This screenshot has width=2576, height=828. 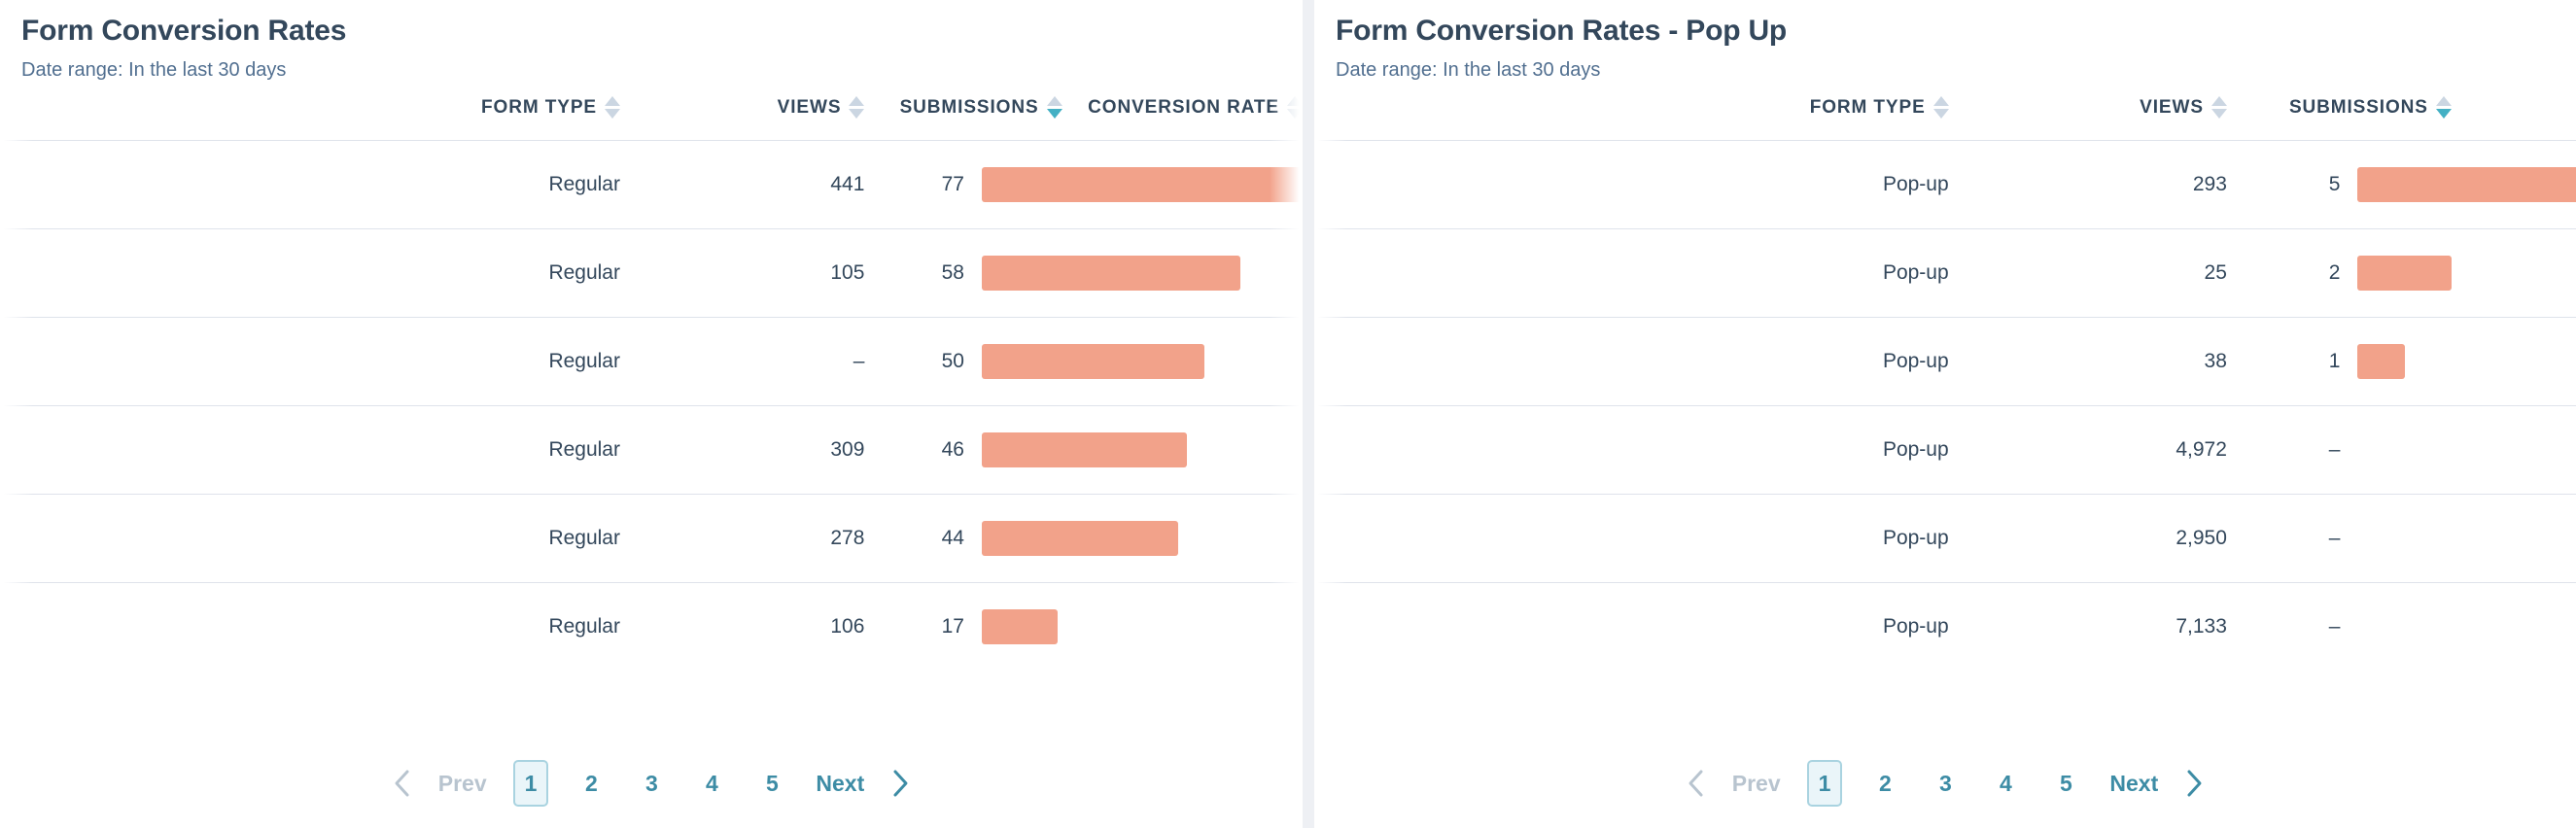 I want to click on cell-form-name: ontract), so click(x=174, y=538).